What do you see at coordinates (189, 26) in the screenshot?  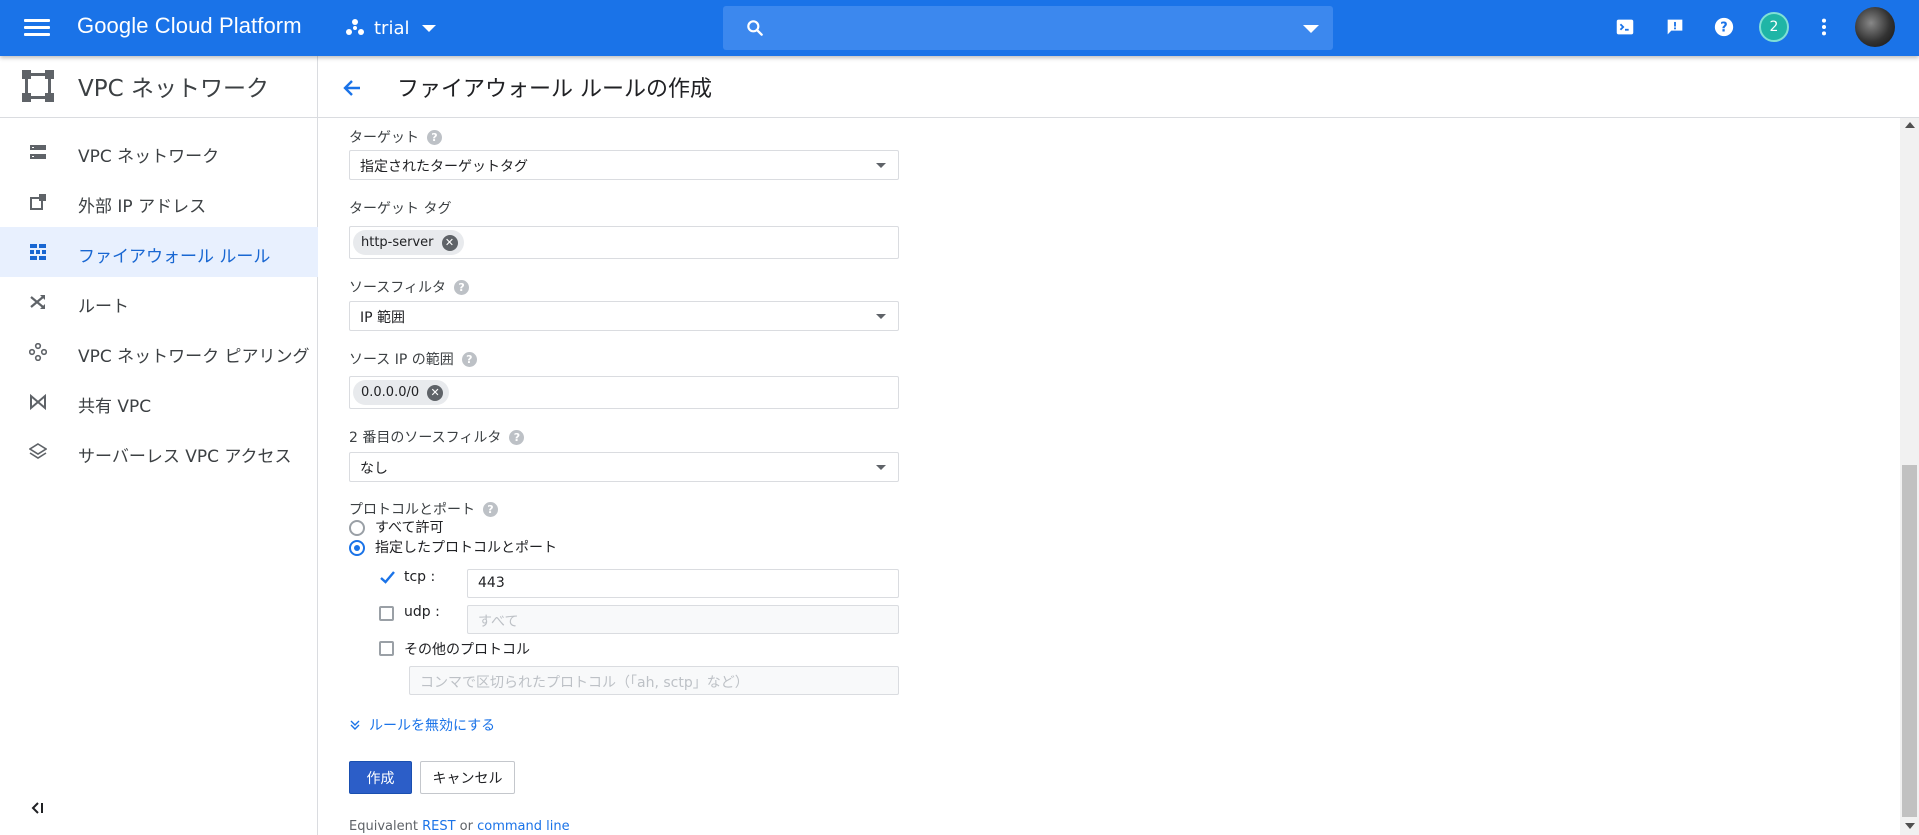 I see `brand-title: Google Cloud Platform` at bounding box center [189, 26].